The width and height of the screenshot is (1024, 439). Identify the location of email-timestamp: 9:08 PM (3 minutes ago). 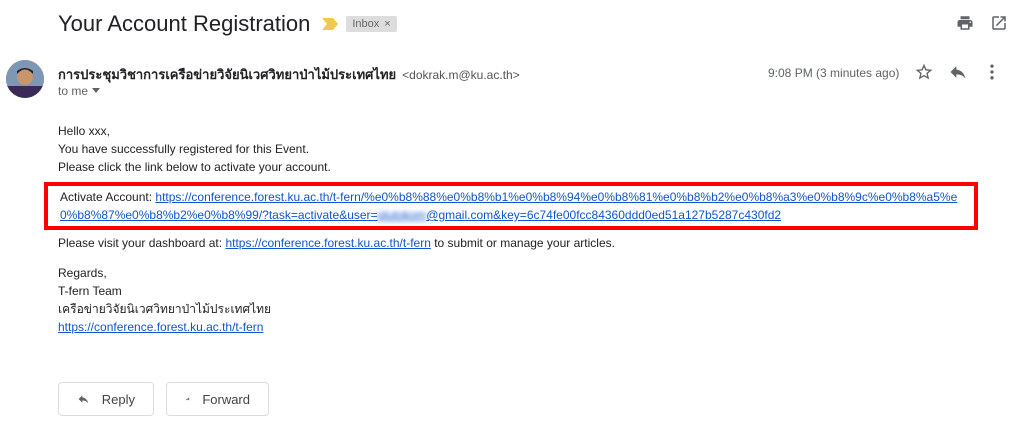
(834, 73).